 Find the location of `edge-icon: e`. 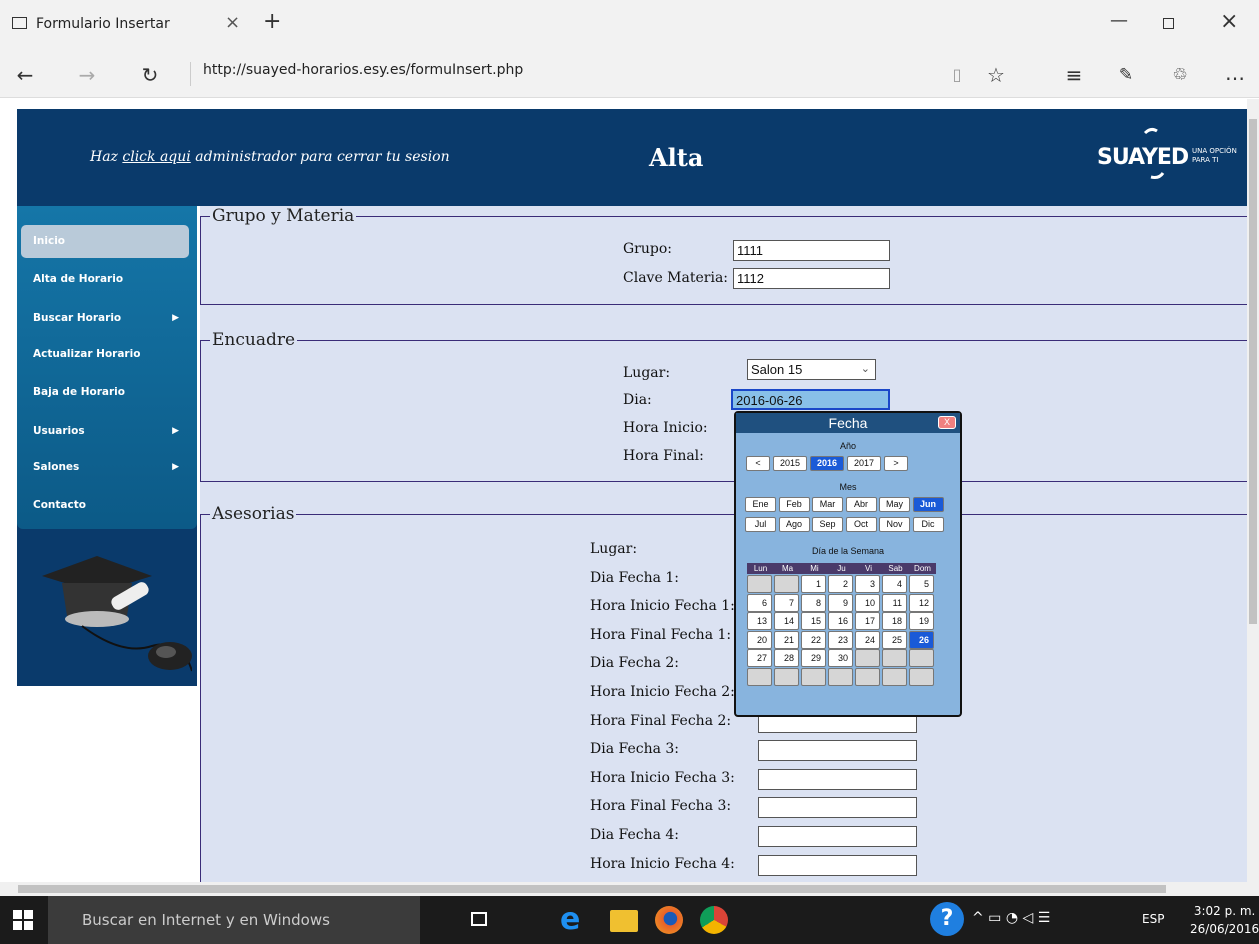

edge-icon: e is located at coordinates (570, 919).